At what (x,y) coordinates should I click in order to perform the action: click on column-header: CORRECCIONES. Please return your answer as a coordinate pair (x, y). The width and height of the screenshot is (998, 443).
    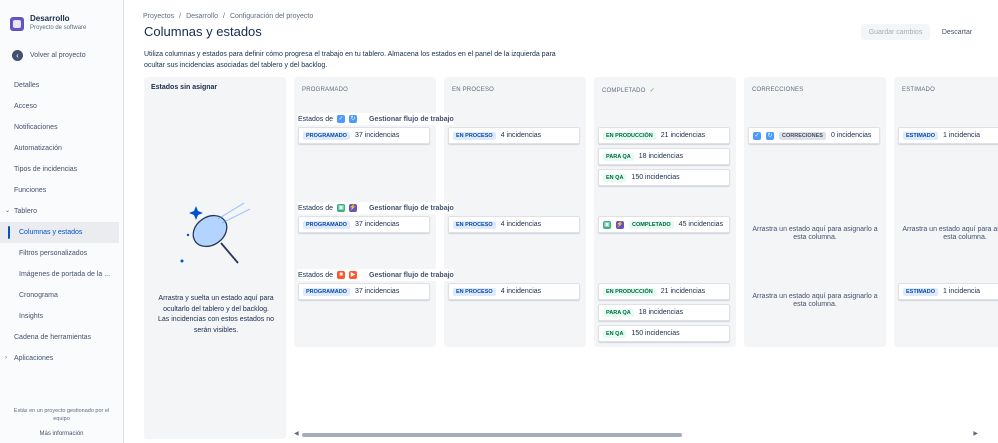
    Looking at the image, I should click on (777, 90).